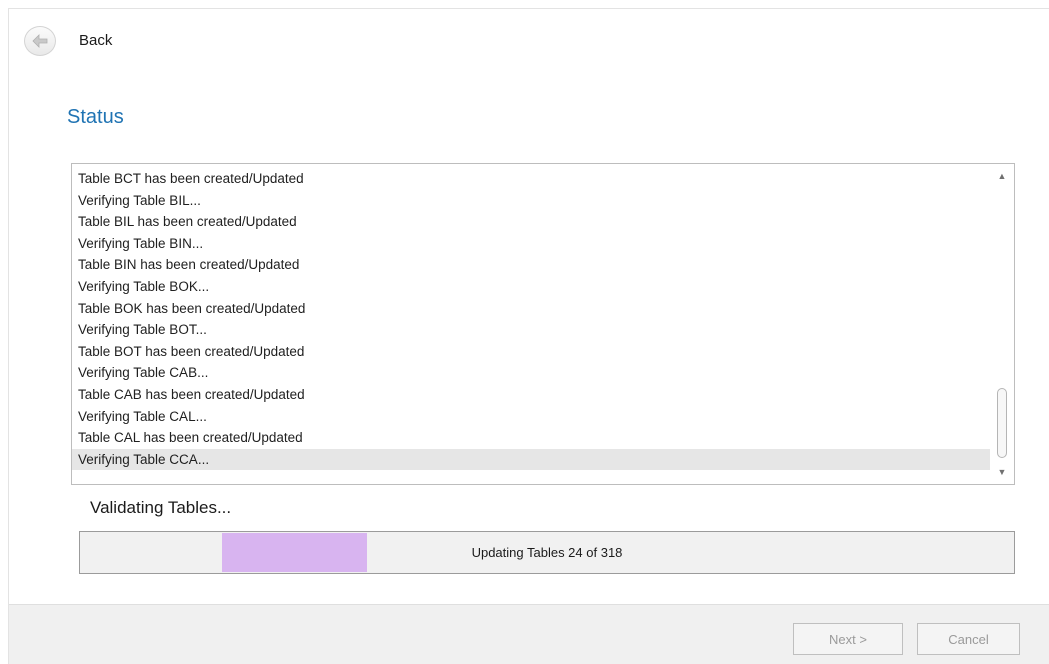 This screenshot has width=1049, height=664. What do you see at coordinates (528, 8) in the screenshot?
I see `window-top-border` at bounding box center [528, 8].